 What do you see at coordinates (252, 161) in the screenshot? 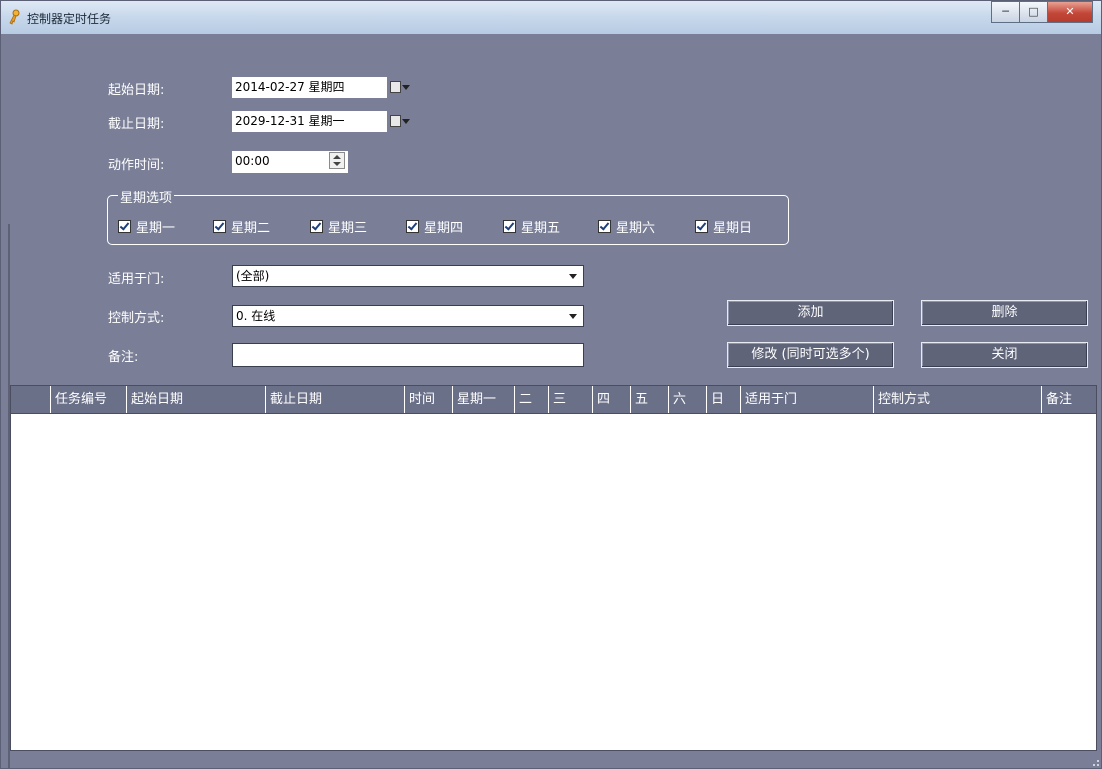
I see `time-value: 00:00` at bounding box center [252, 161].